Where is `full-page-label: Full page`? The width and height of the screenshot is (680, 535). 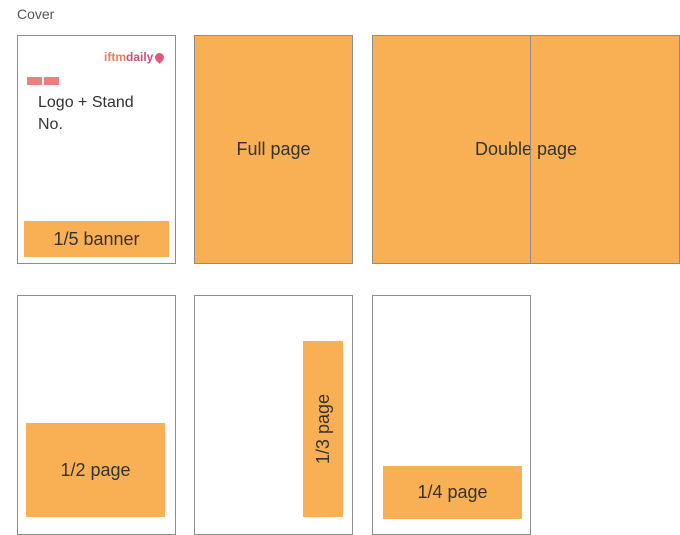
full-page-label: Full page is located at coordinates (273, 149).